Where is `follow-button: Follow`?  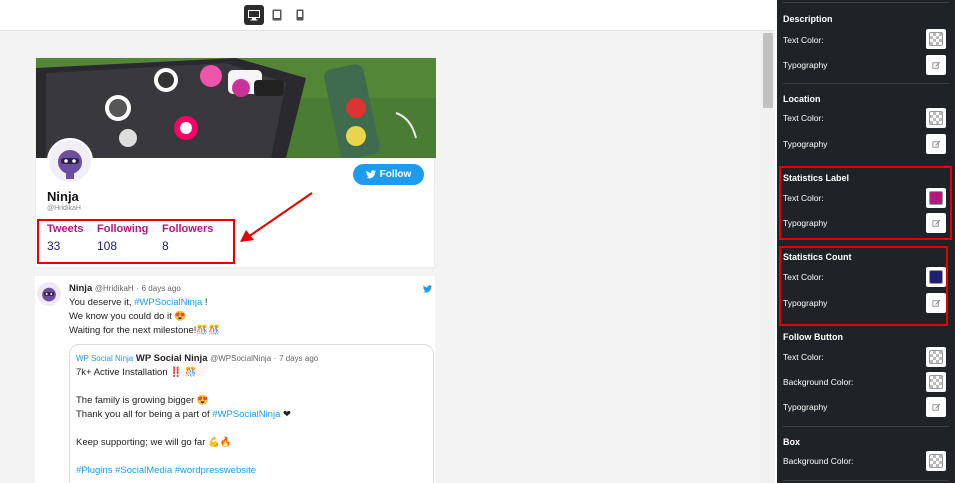 follow-button: Follow is located at coordinates (388, 174).